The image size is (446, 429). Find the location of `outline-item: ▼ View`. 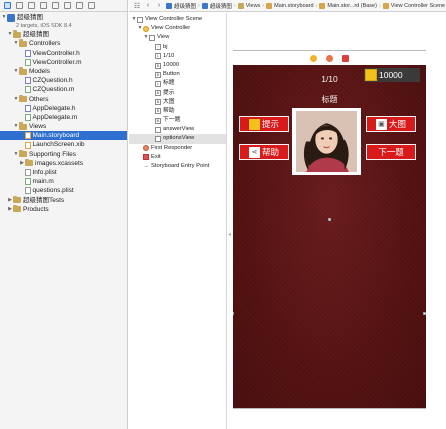

outline-item: ▼ View is located at coordinates (177, 37).